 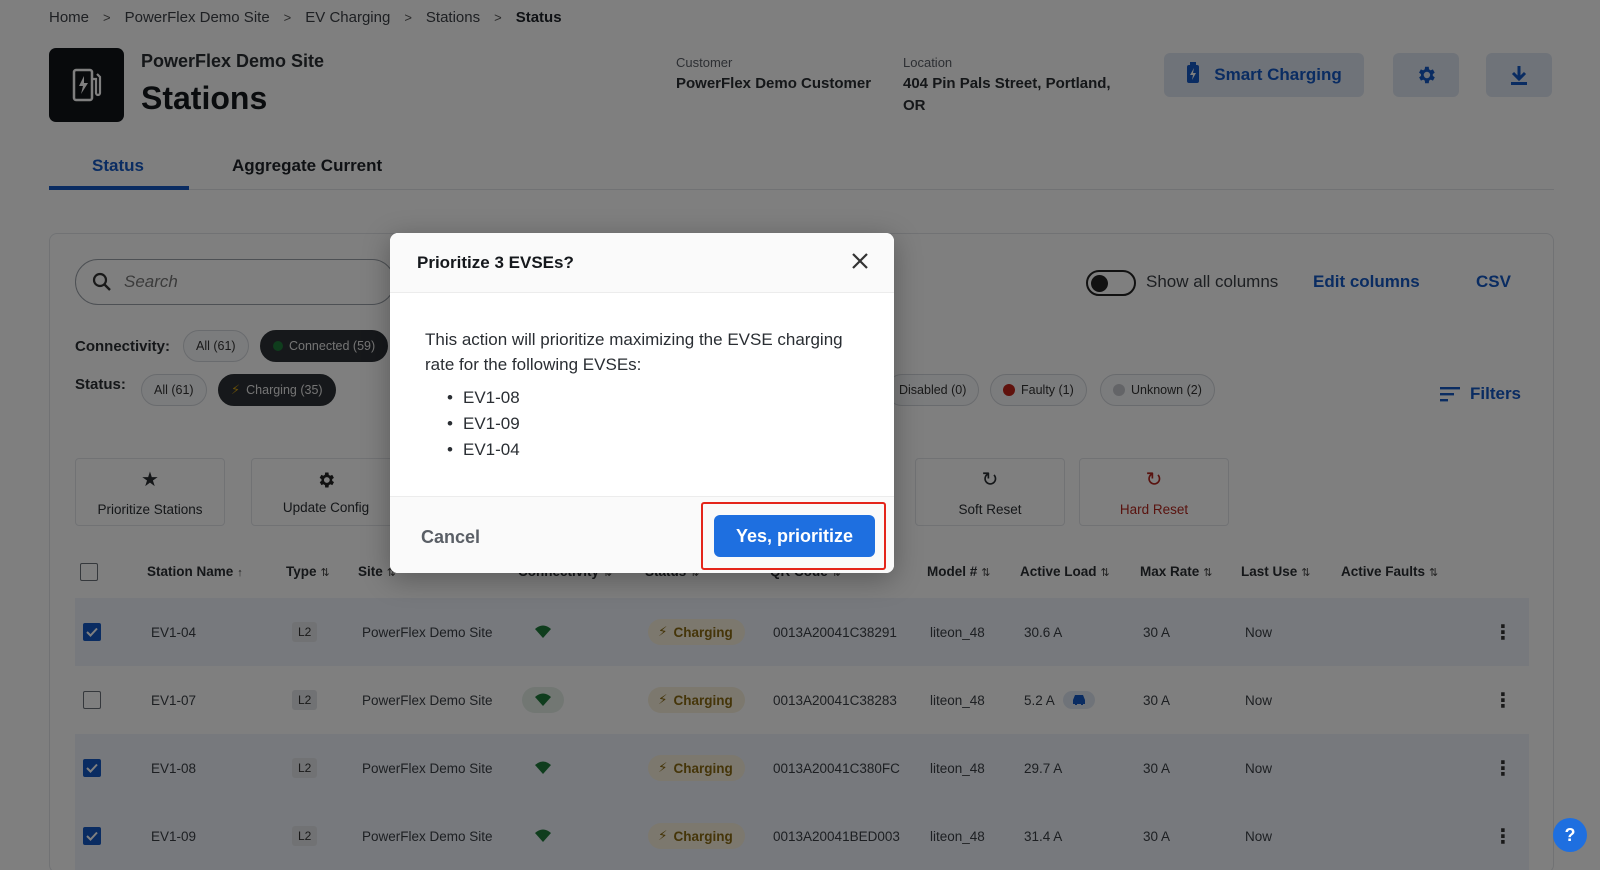 I want to click on cancel-button: Cancel, so click(x=450, y=537).